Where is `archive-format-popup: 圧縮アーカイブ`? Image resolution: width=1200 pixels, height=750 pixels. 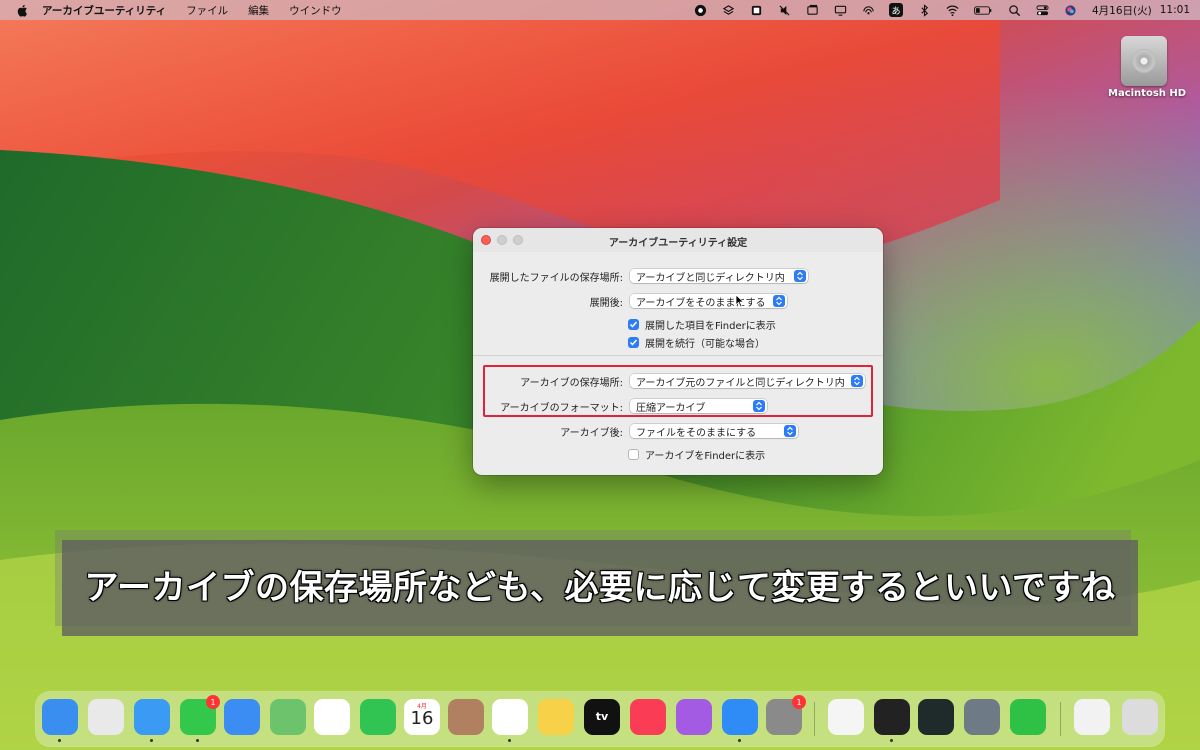
archive-format-popup: 圧縮アーカイブ is located at coordinates (698, 406).